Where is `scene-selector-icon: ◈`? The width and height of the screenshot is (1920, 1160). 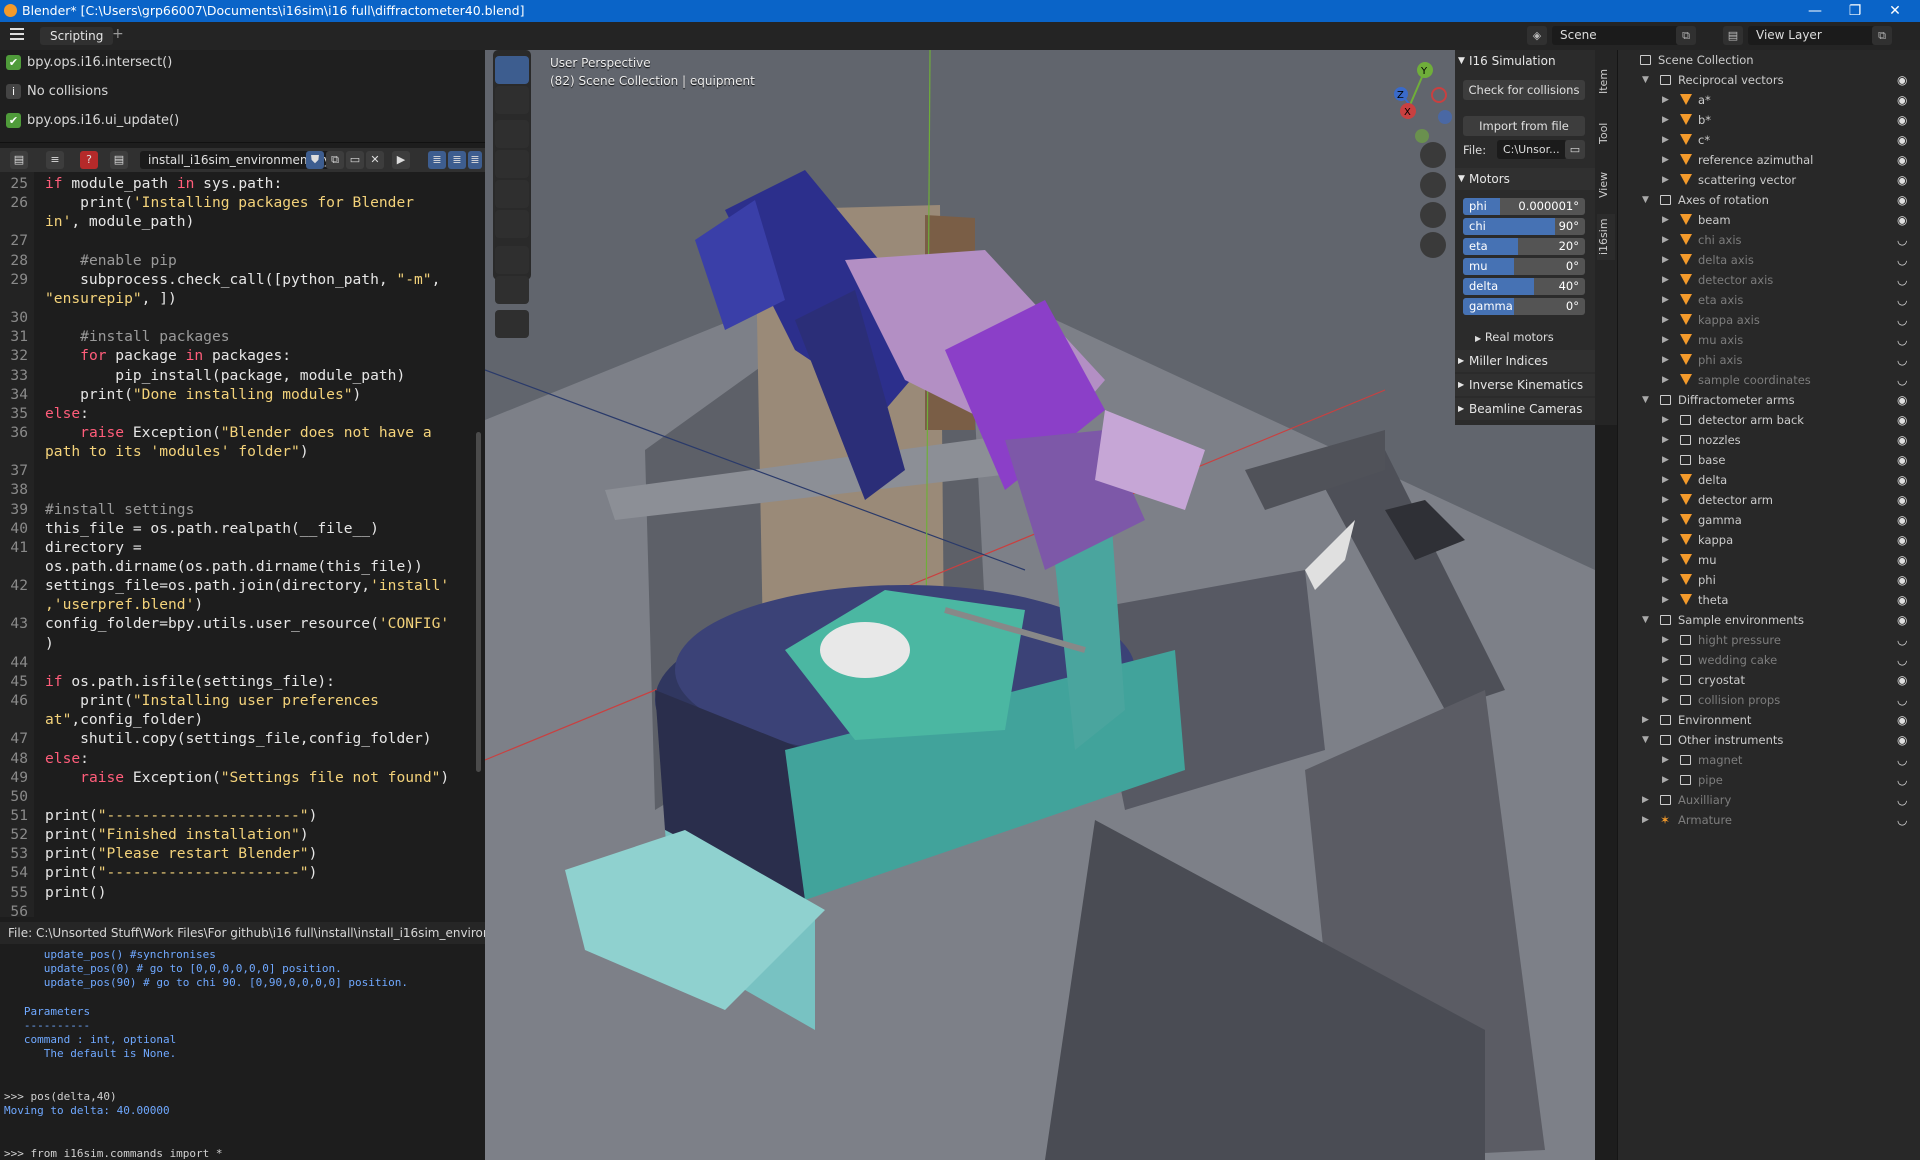 scene-selector-icon: ◈ is located at coordinates (1537, 35).